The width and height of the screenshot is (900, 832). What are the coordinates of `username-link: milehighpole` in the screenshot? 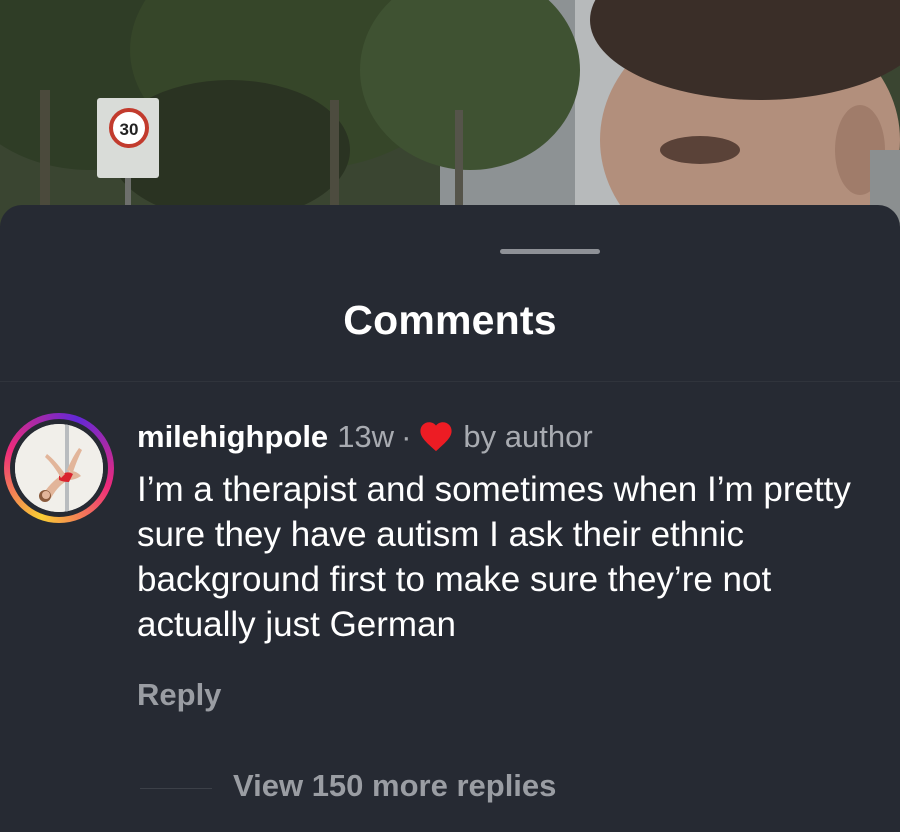 It's located at (232, 437).